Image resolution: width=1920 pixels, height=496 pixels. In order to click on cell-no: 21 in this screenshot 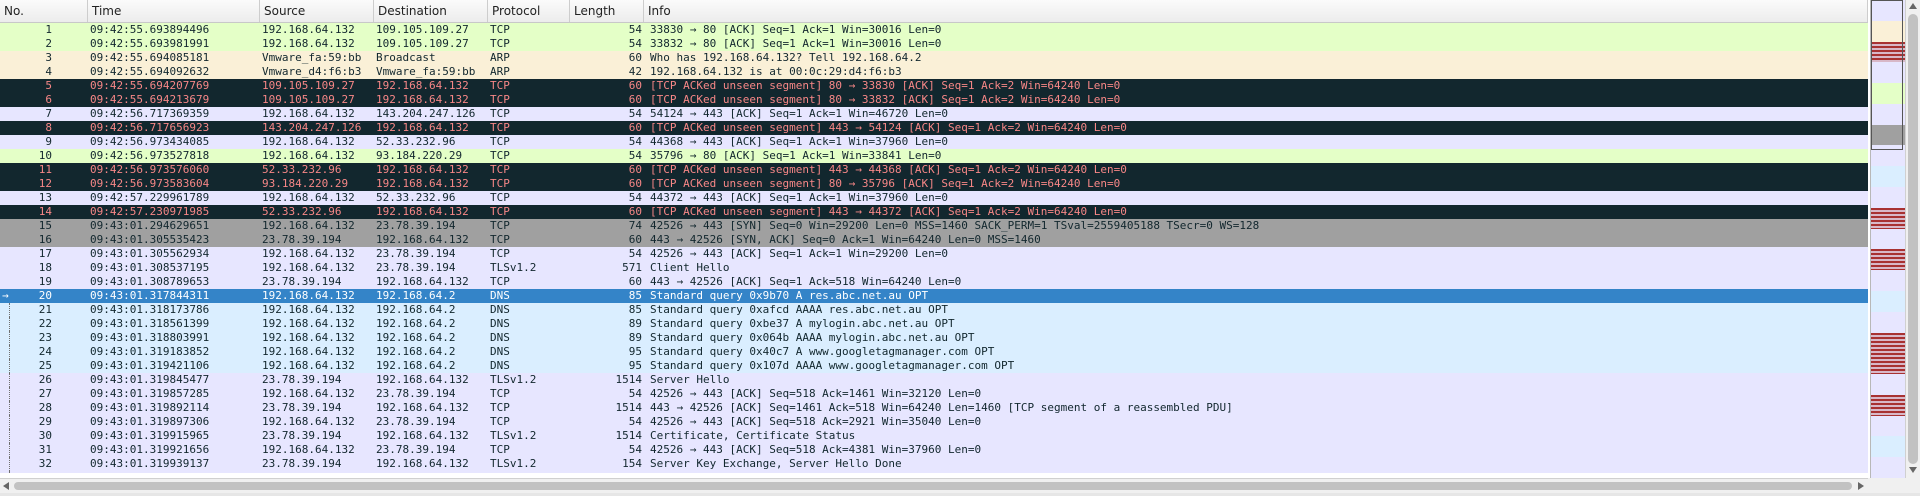, I will do `click(45, 309)`.